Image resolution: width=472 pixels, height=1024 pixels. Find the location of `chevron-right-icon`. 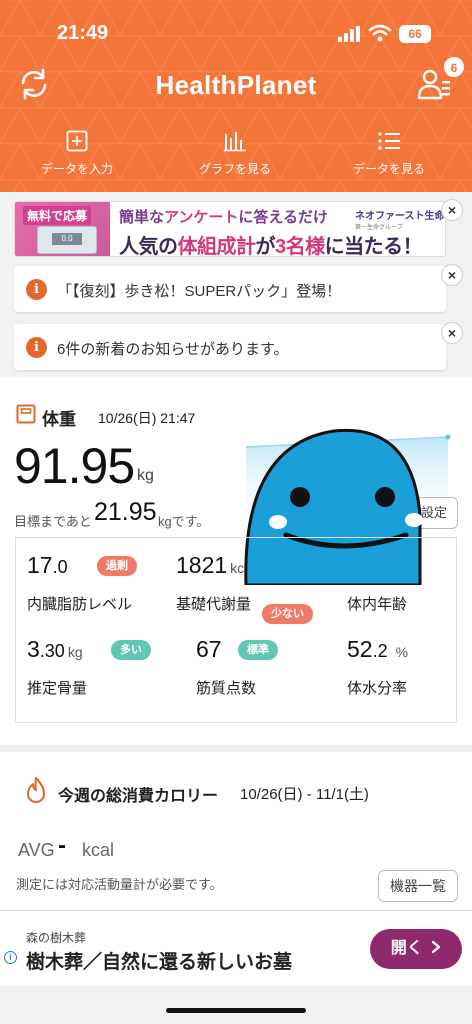

chevron-right-icon is located at coordinates (436, 947).